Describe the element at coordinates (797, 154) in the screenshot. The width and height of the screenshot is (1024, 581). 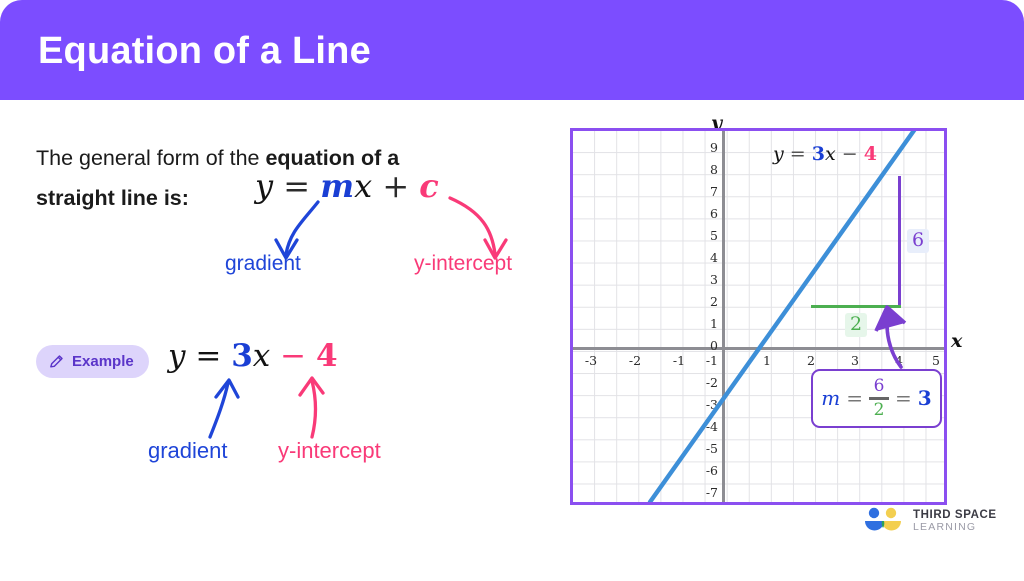
I see `graph-eq-equals: =` at that location.